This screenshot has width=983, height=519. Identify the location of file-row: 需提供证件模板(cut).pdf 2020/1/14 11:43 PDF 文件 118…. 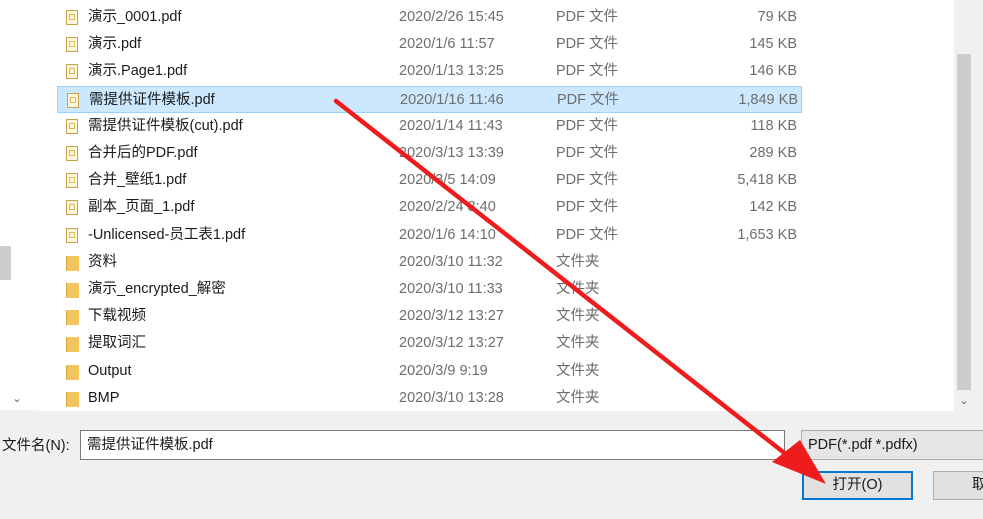
(429, 126).